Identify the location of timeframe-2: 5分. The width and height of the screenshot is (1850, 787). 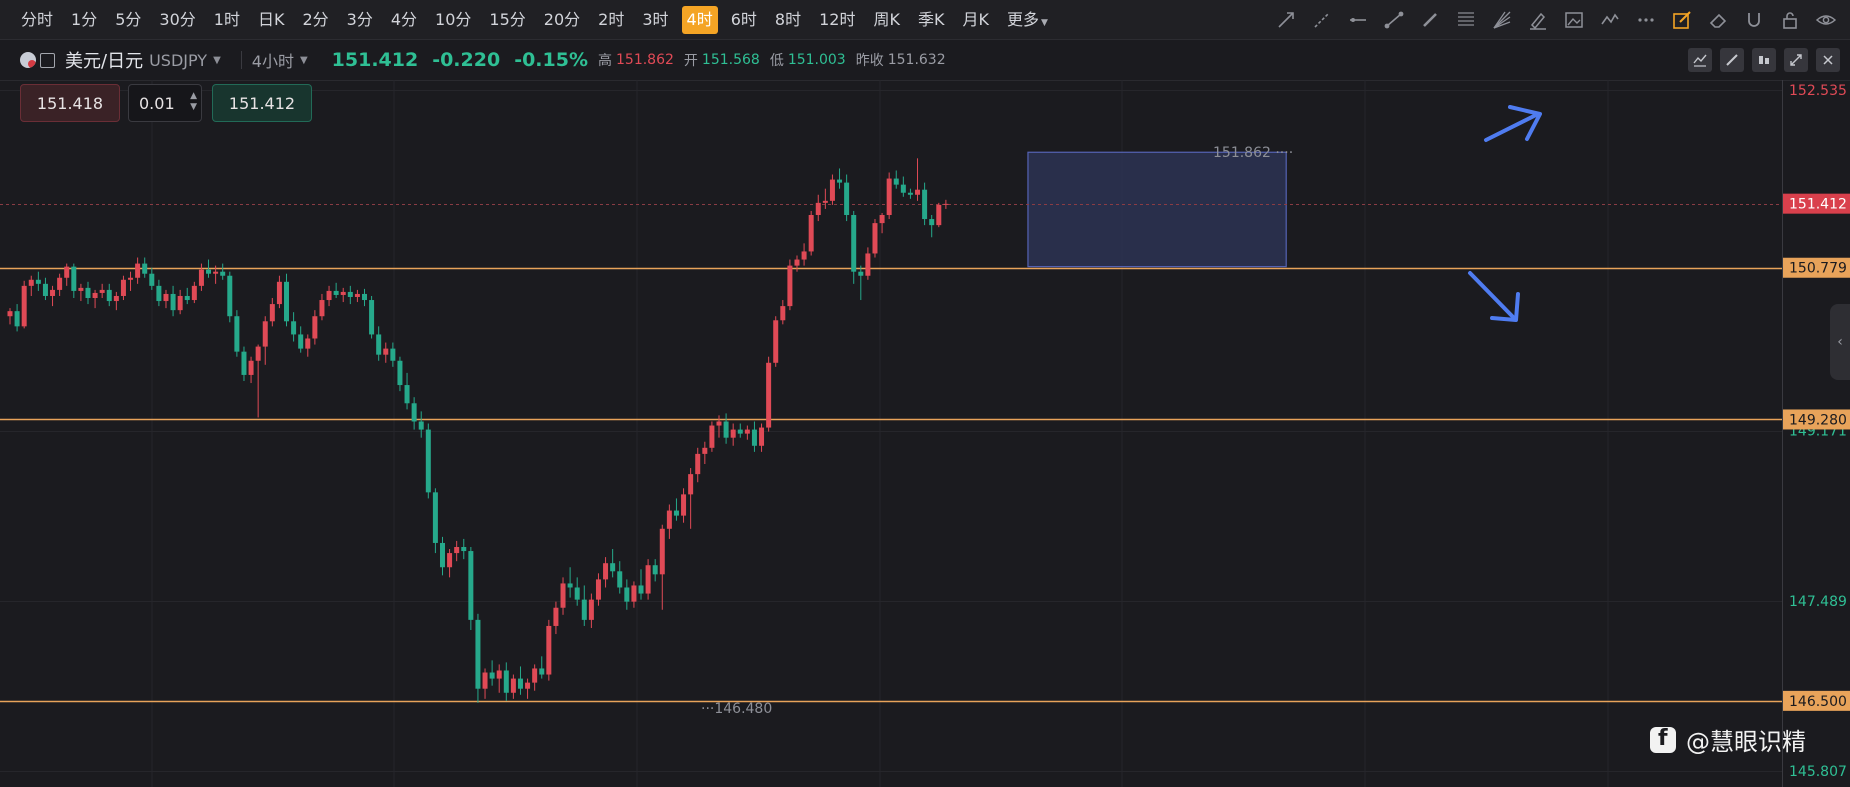
(128, 20).